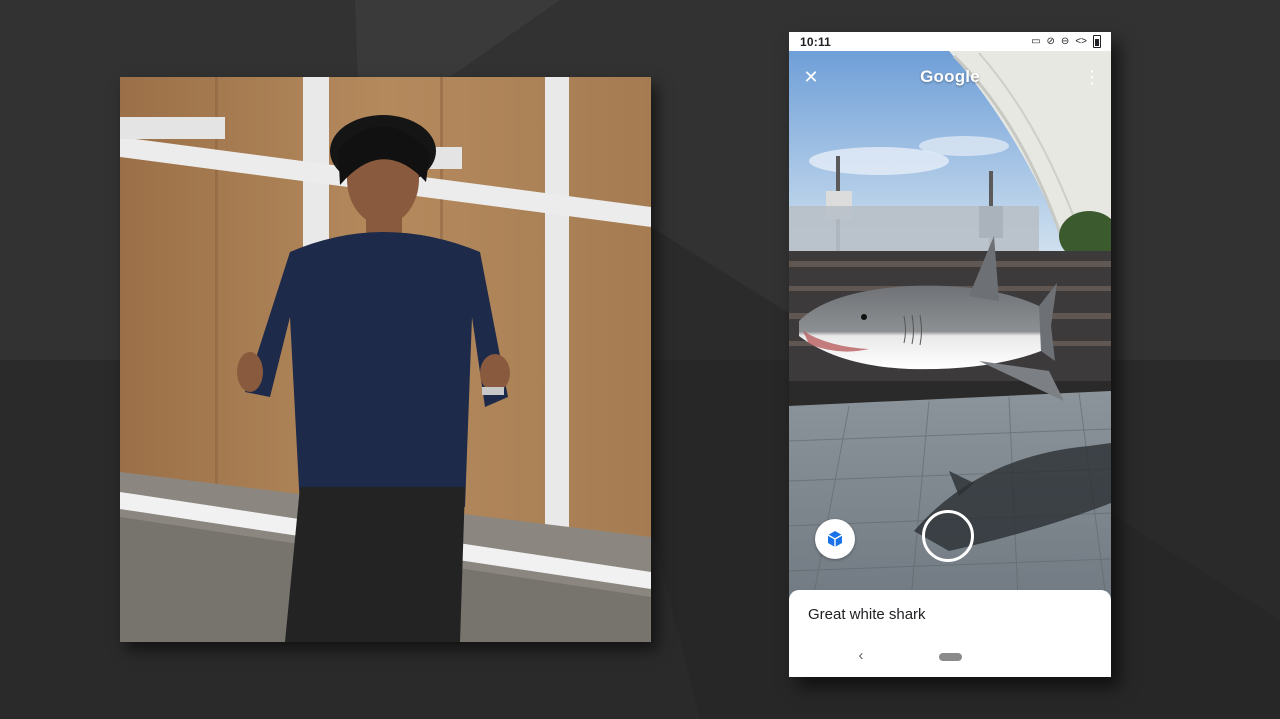  What do you see at coordinates (1097, 41) in the screenshot?
I see `battery-icon` at bounding box center [1097, 41].